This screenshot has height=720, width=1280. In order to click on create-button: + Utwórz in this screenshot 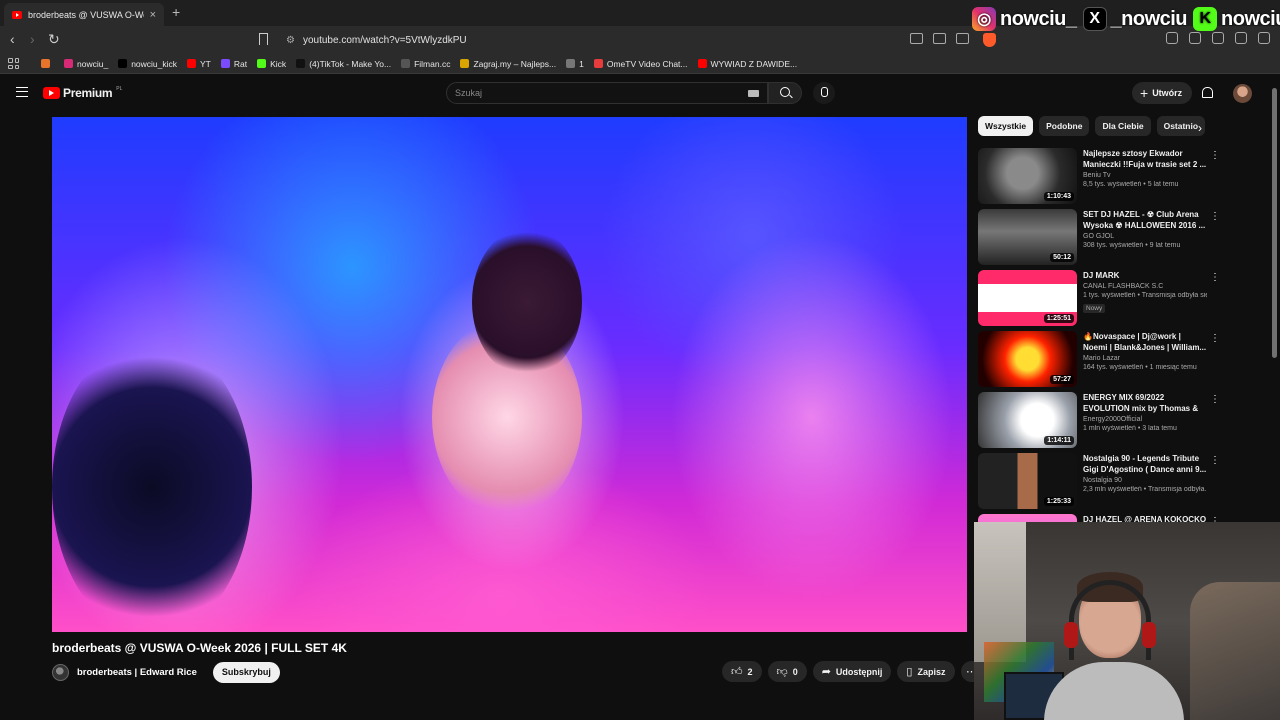, I will do `click(1162, 93)`.